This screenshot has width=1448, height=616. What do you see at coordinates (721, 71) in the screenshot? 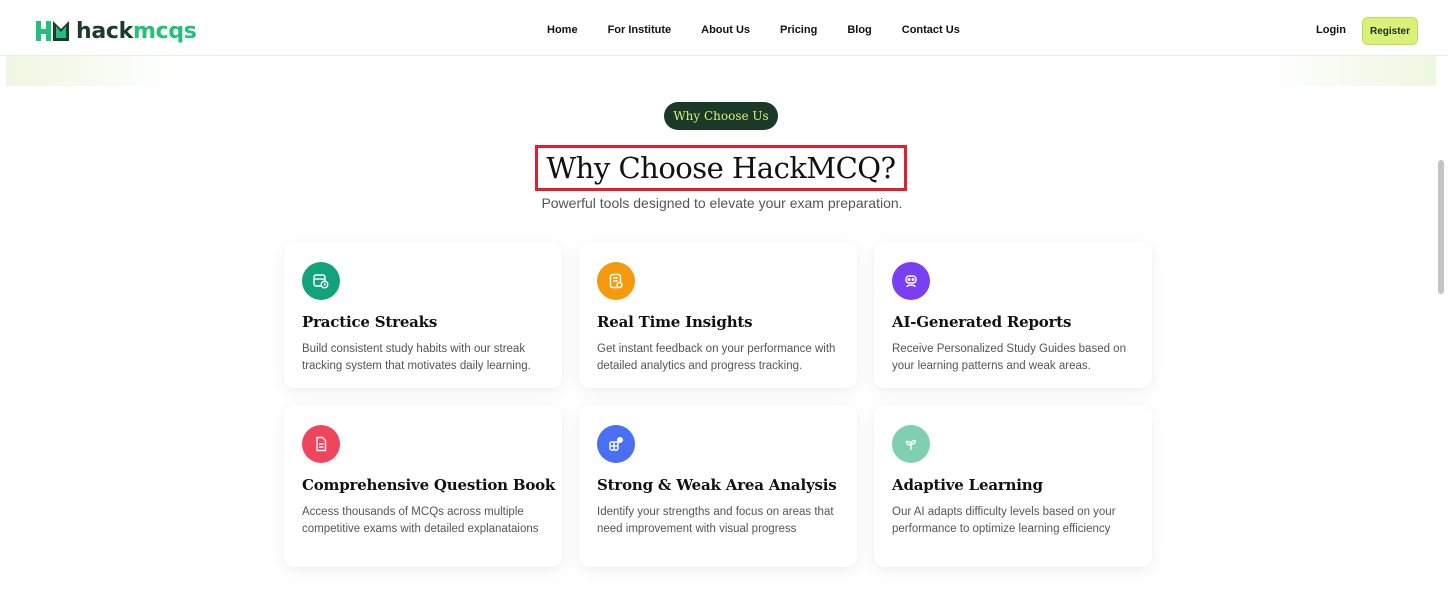
I see `header-gradient-band` at bounding box center [721, 71].